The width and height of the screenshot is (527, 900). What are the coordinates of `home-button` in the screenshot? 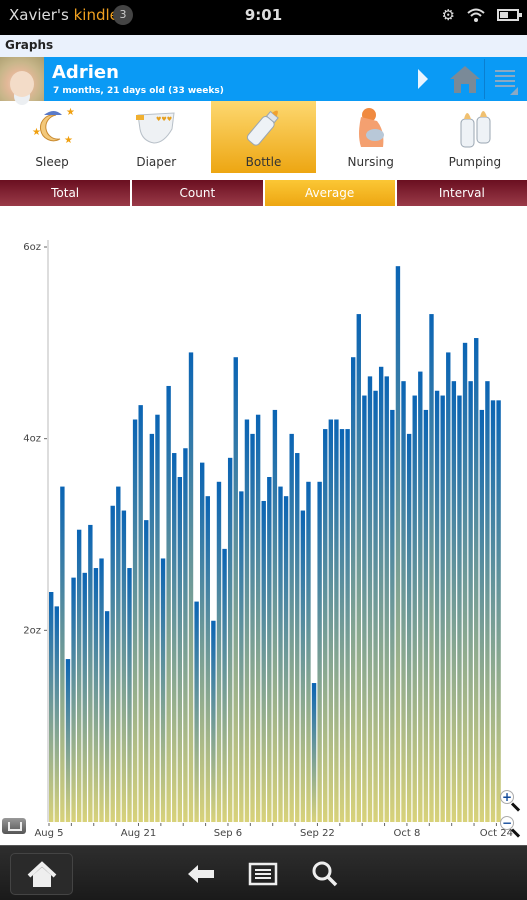 It's located at (464, 79).